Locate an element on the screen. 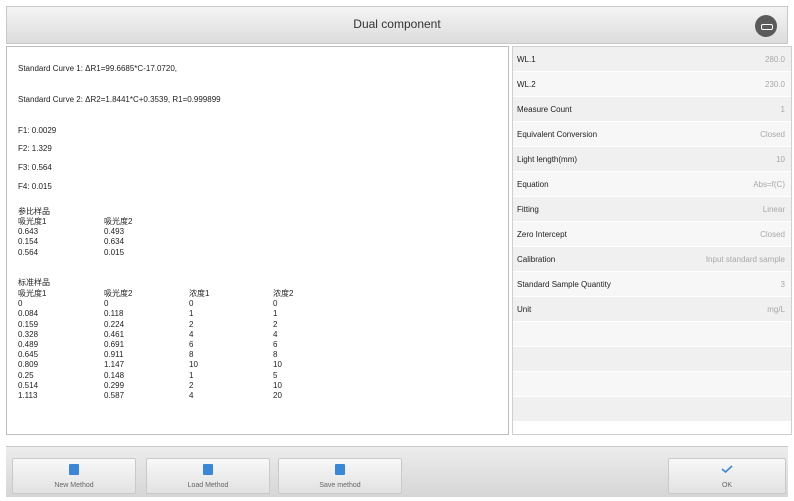 This screenshot has width=794, height=501. standard-sample-title: 标准样品 is located at coordinates (34, 282).